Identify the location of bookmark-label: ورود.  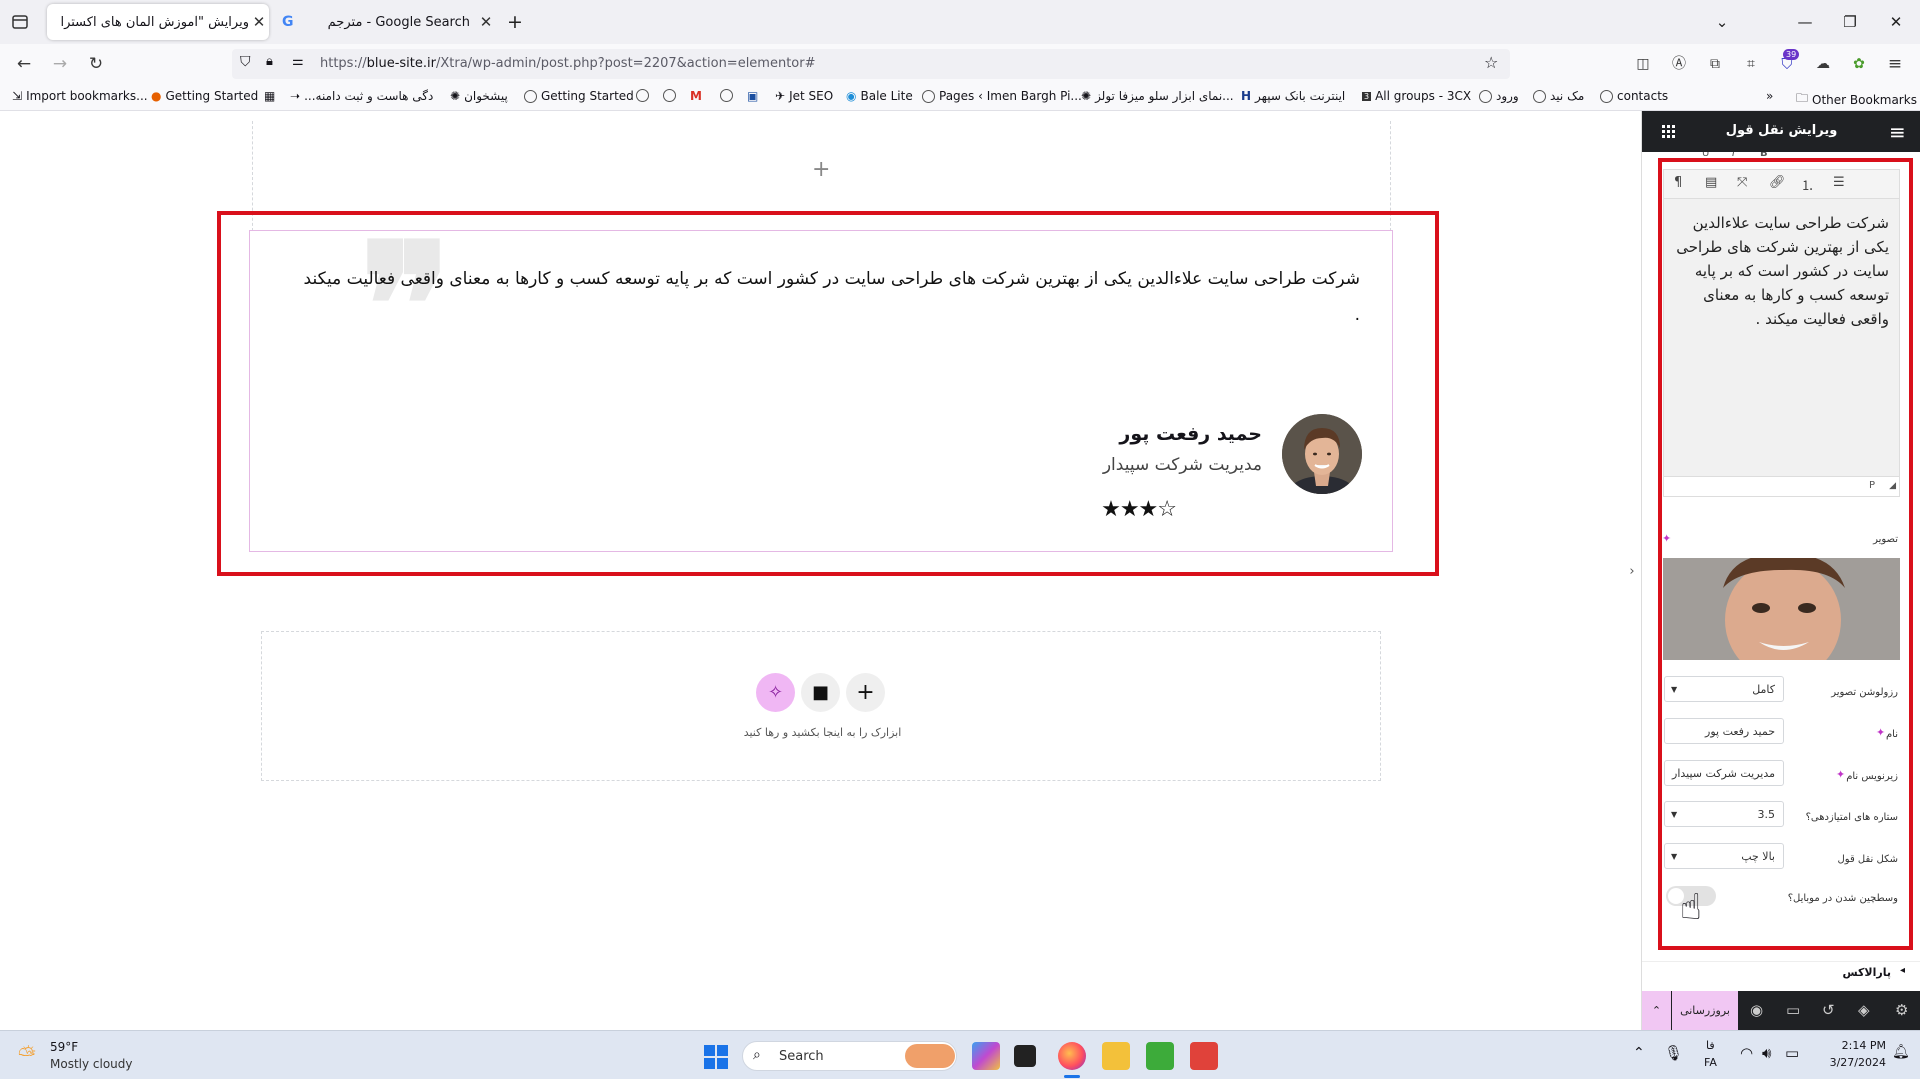
(1507, 96).